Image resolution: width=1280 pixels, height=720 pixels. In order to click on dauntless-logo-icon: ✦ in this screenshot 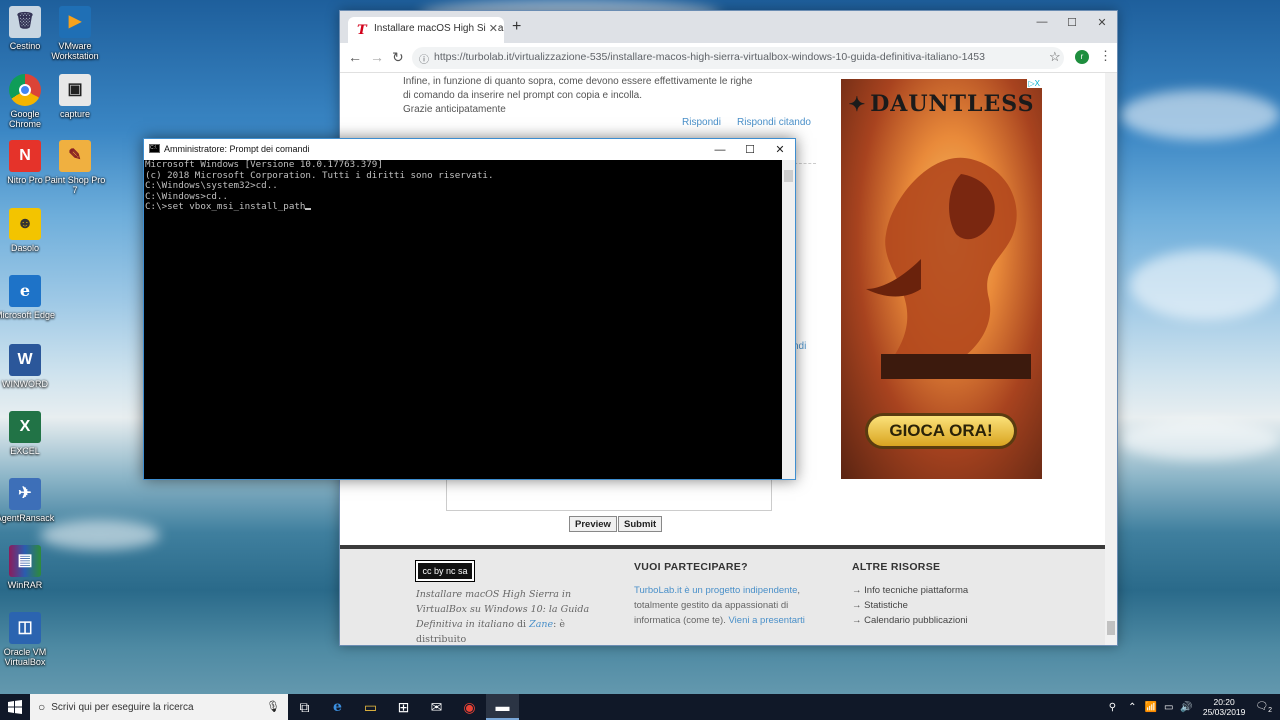, I will do `click(857, 104)`.